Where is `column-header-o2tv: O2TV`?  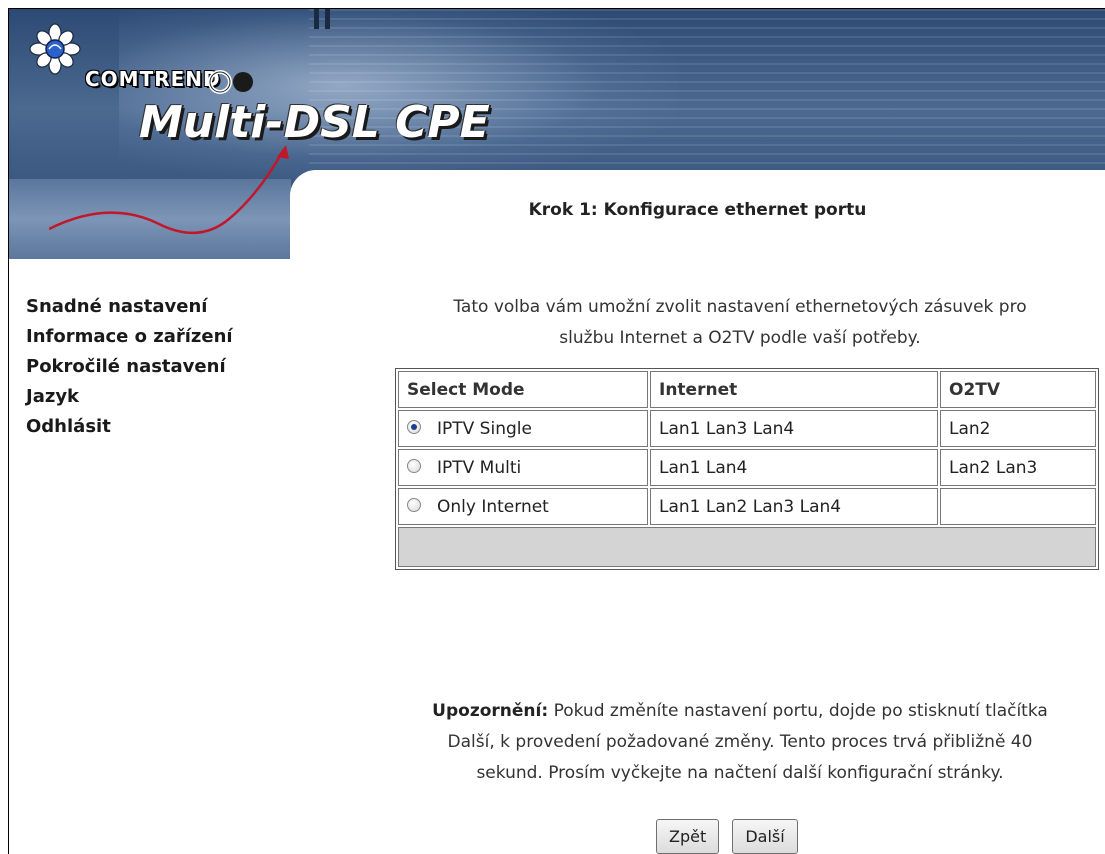 column-header-o2tv: O2TV is located at coordinates (1018, 389).